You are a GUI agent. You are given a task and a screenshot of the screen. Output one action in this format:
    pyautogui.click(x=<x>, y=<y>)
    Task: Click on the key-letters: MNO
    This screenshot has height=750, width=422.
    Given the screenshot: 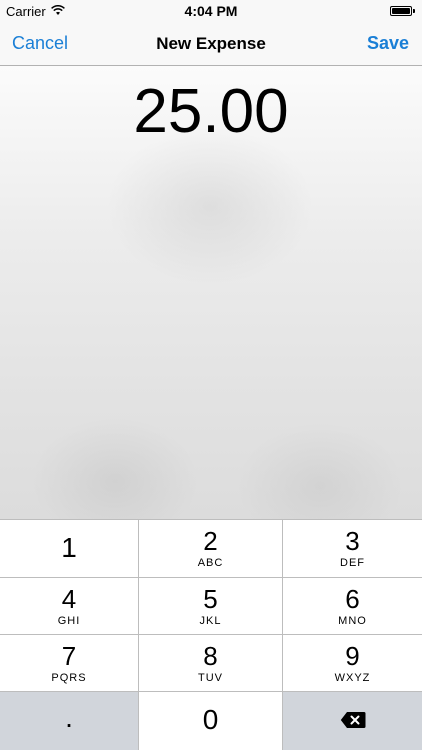 What is the action you would take?
    pyautogui.click(x=352, y=621)
    